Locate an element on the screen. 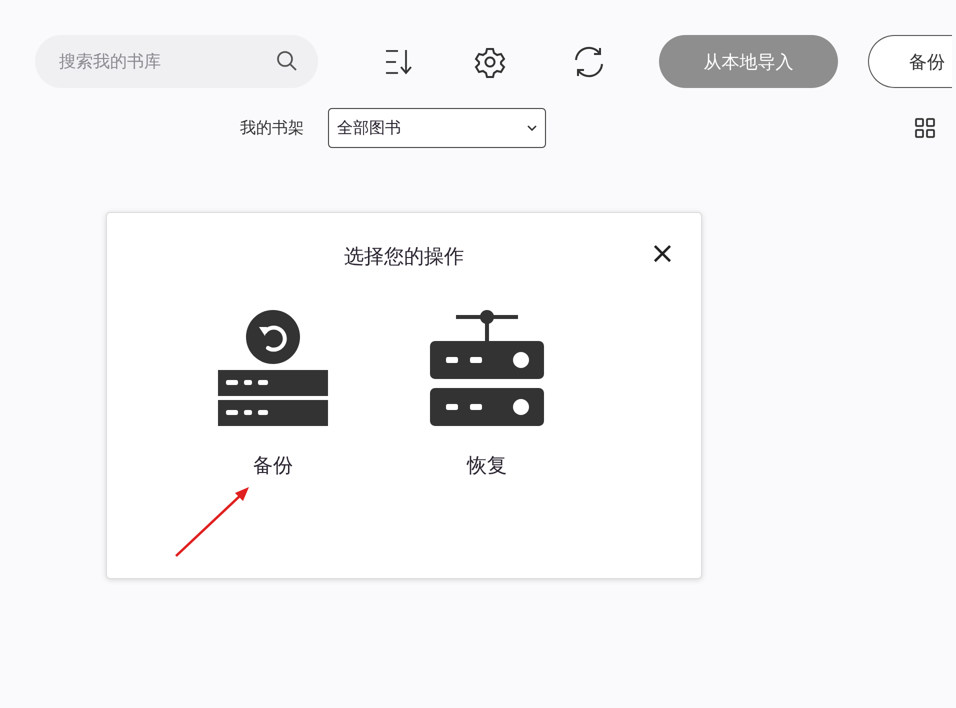 This screenshot has width=956, height=708. network-server-icon is located at coordinates (487, 369).